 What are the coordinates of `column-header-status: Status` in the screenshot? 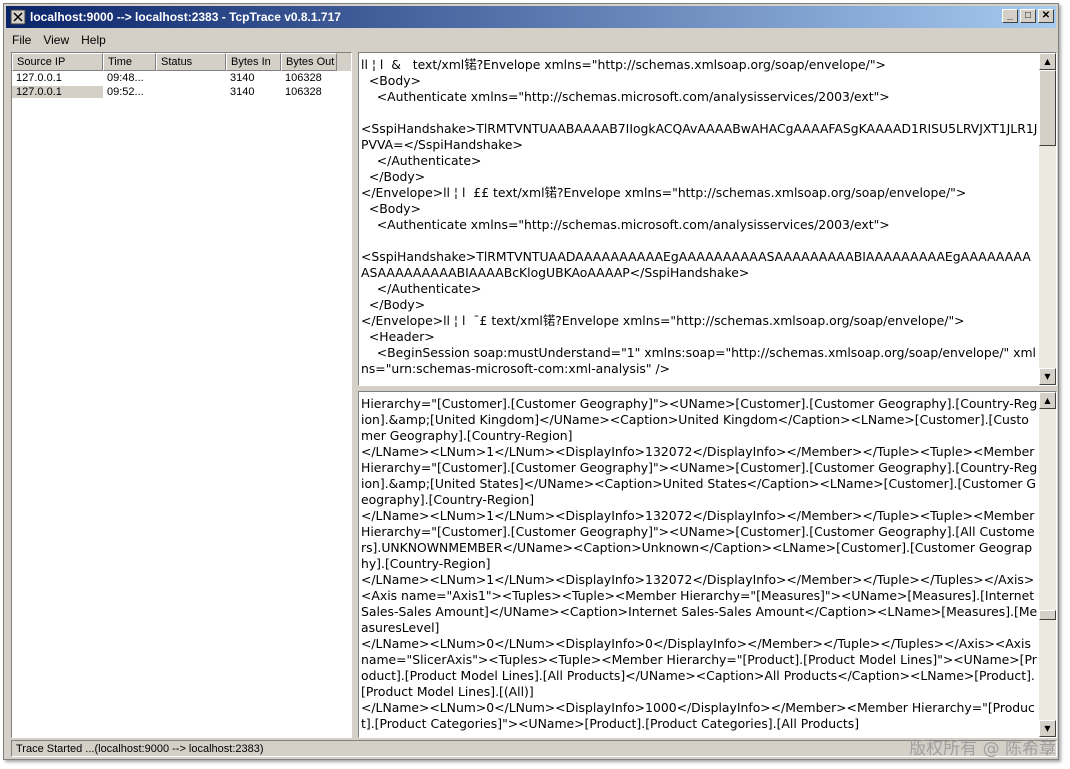 It's located at (191, 62).